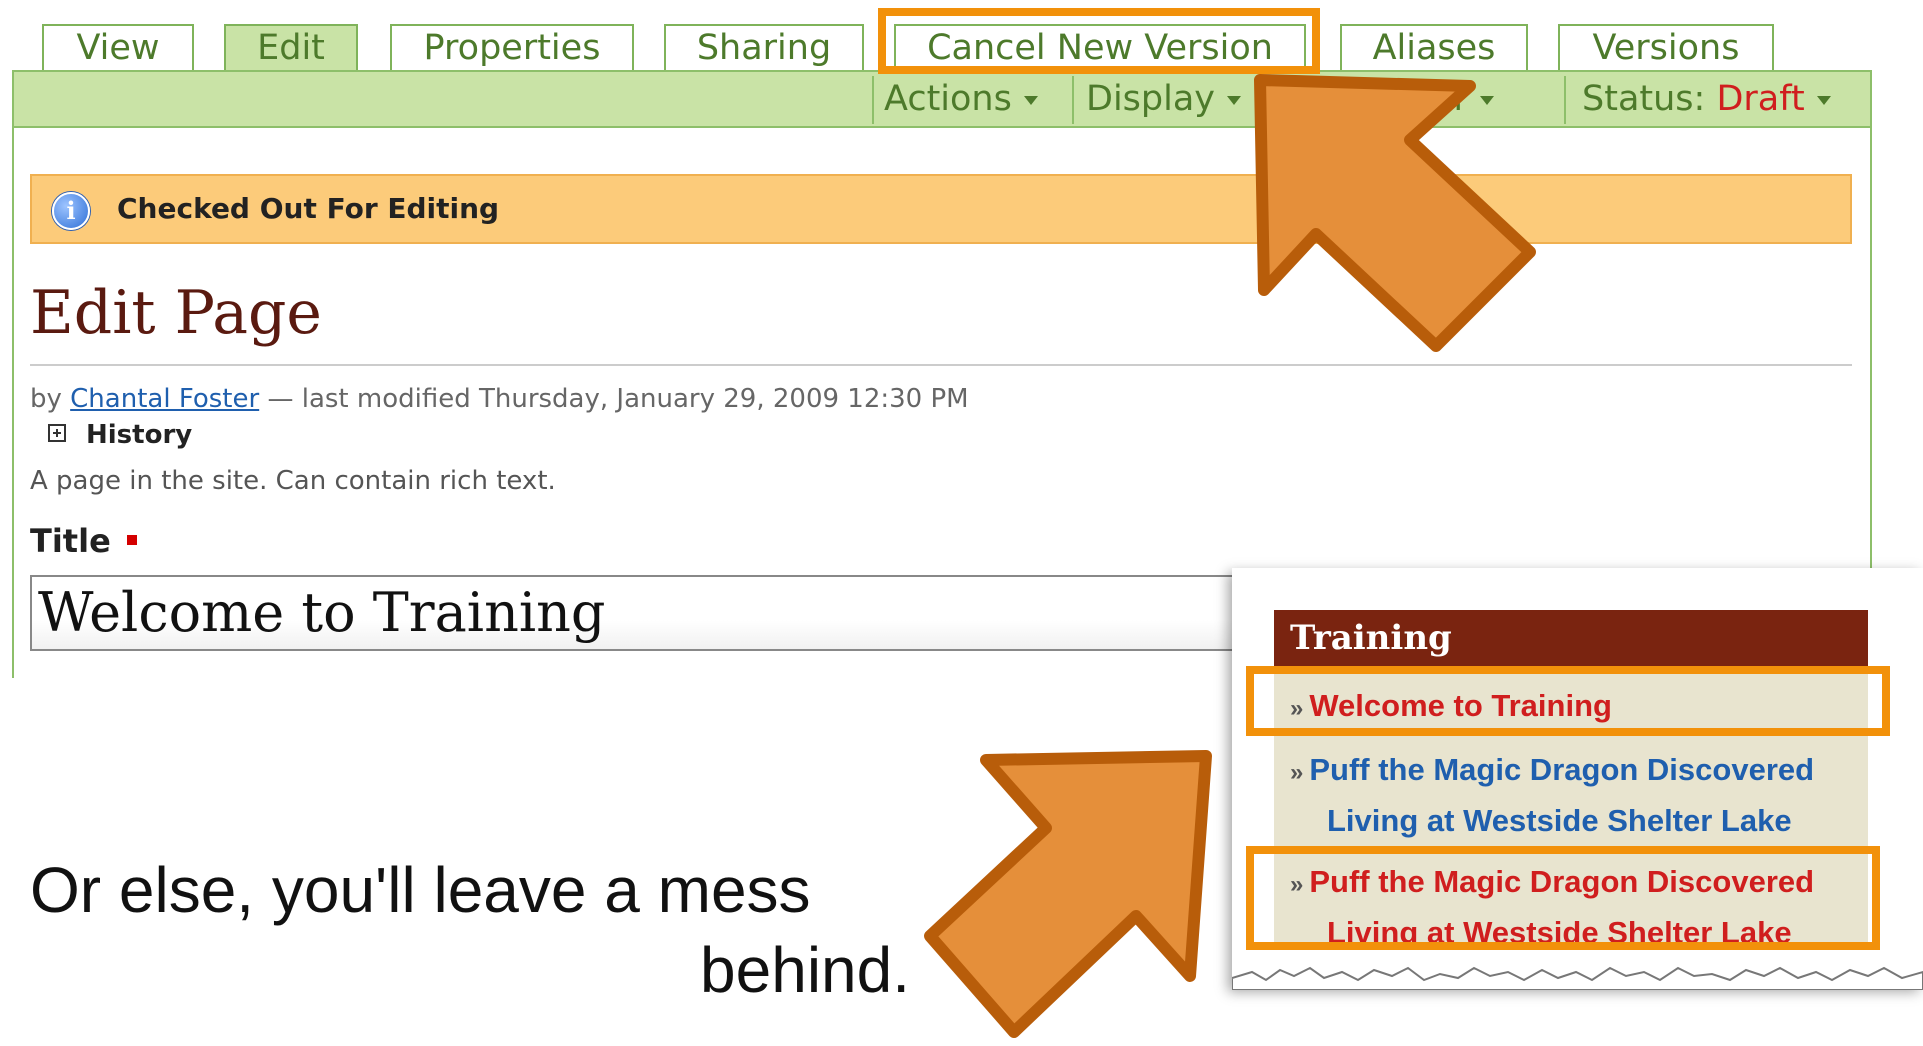  Describe the element at coordinates (1434, 47) in the screenshot. I see `tab-aliases: Aliases` at that location.